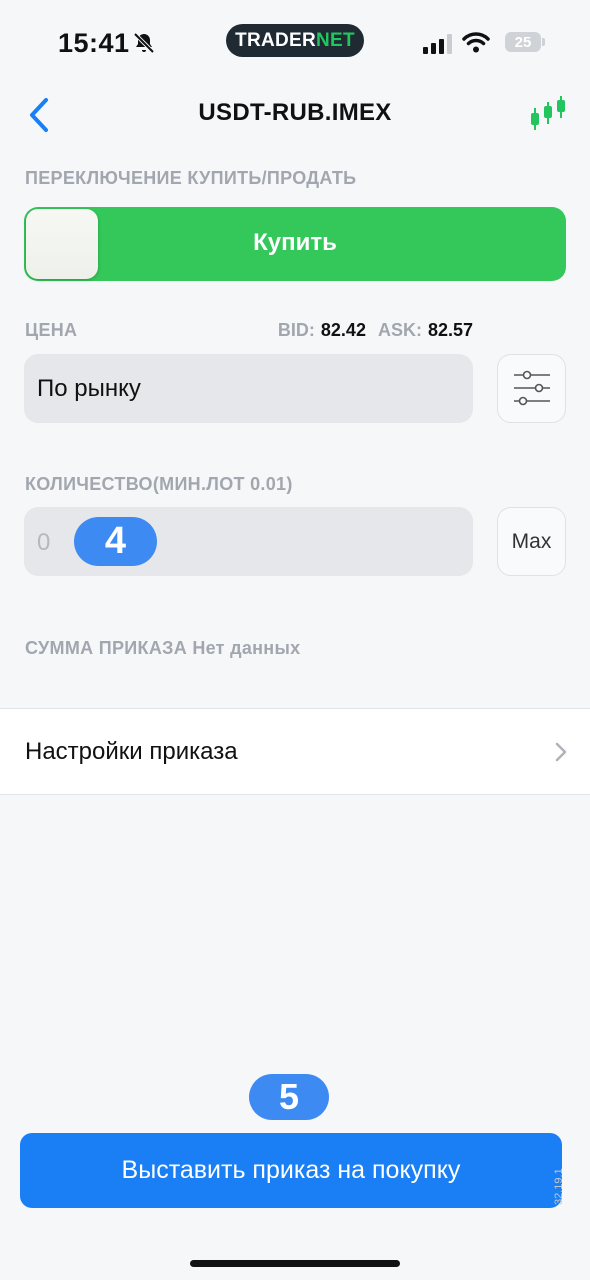  I want to click on toggle-state-text: Купить, so click(295, 242).